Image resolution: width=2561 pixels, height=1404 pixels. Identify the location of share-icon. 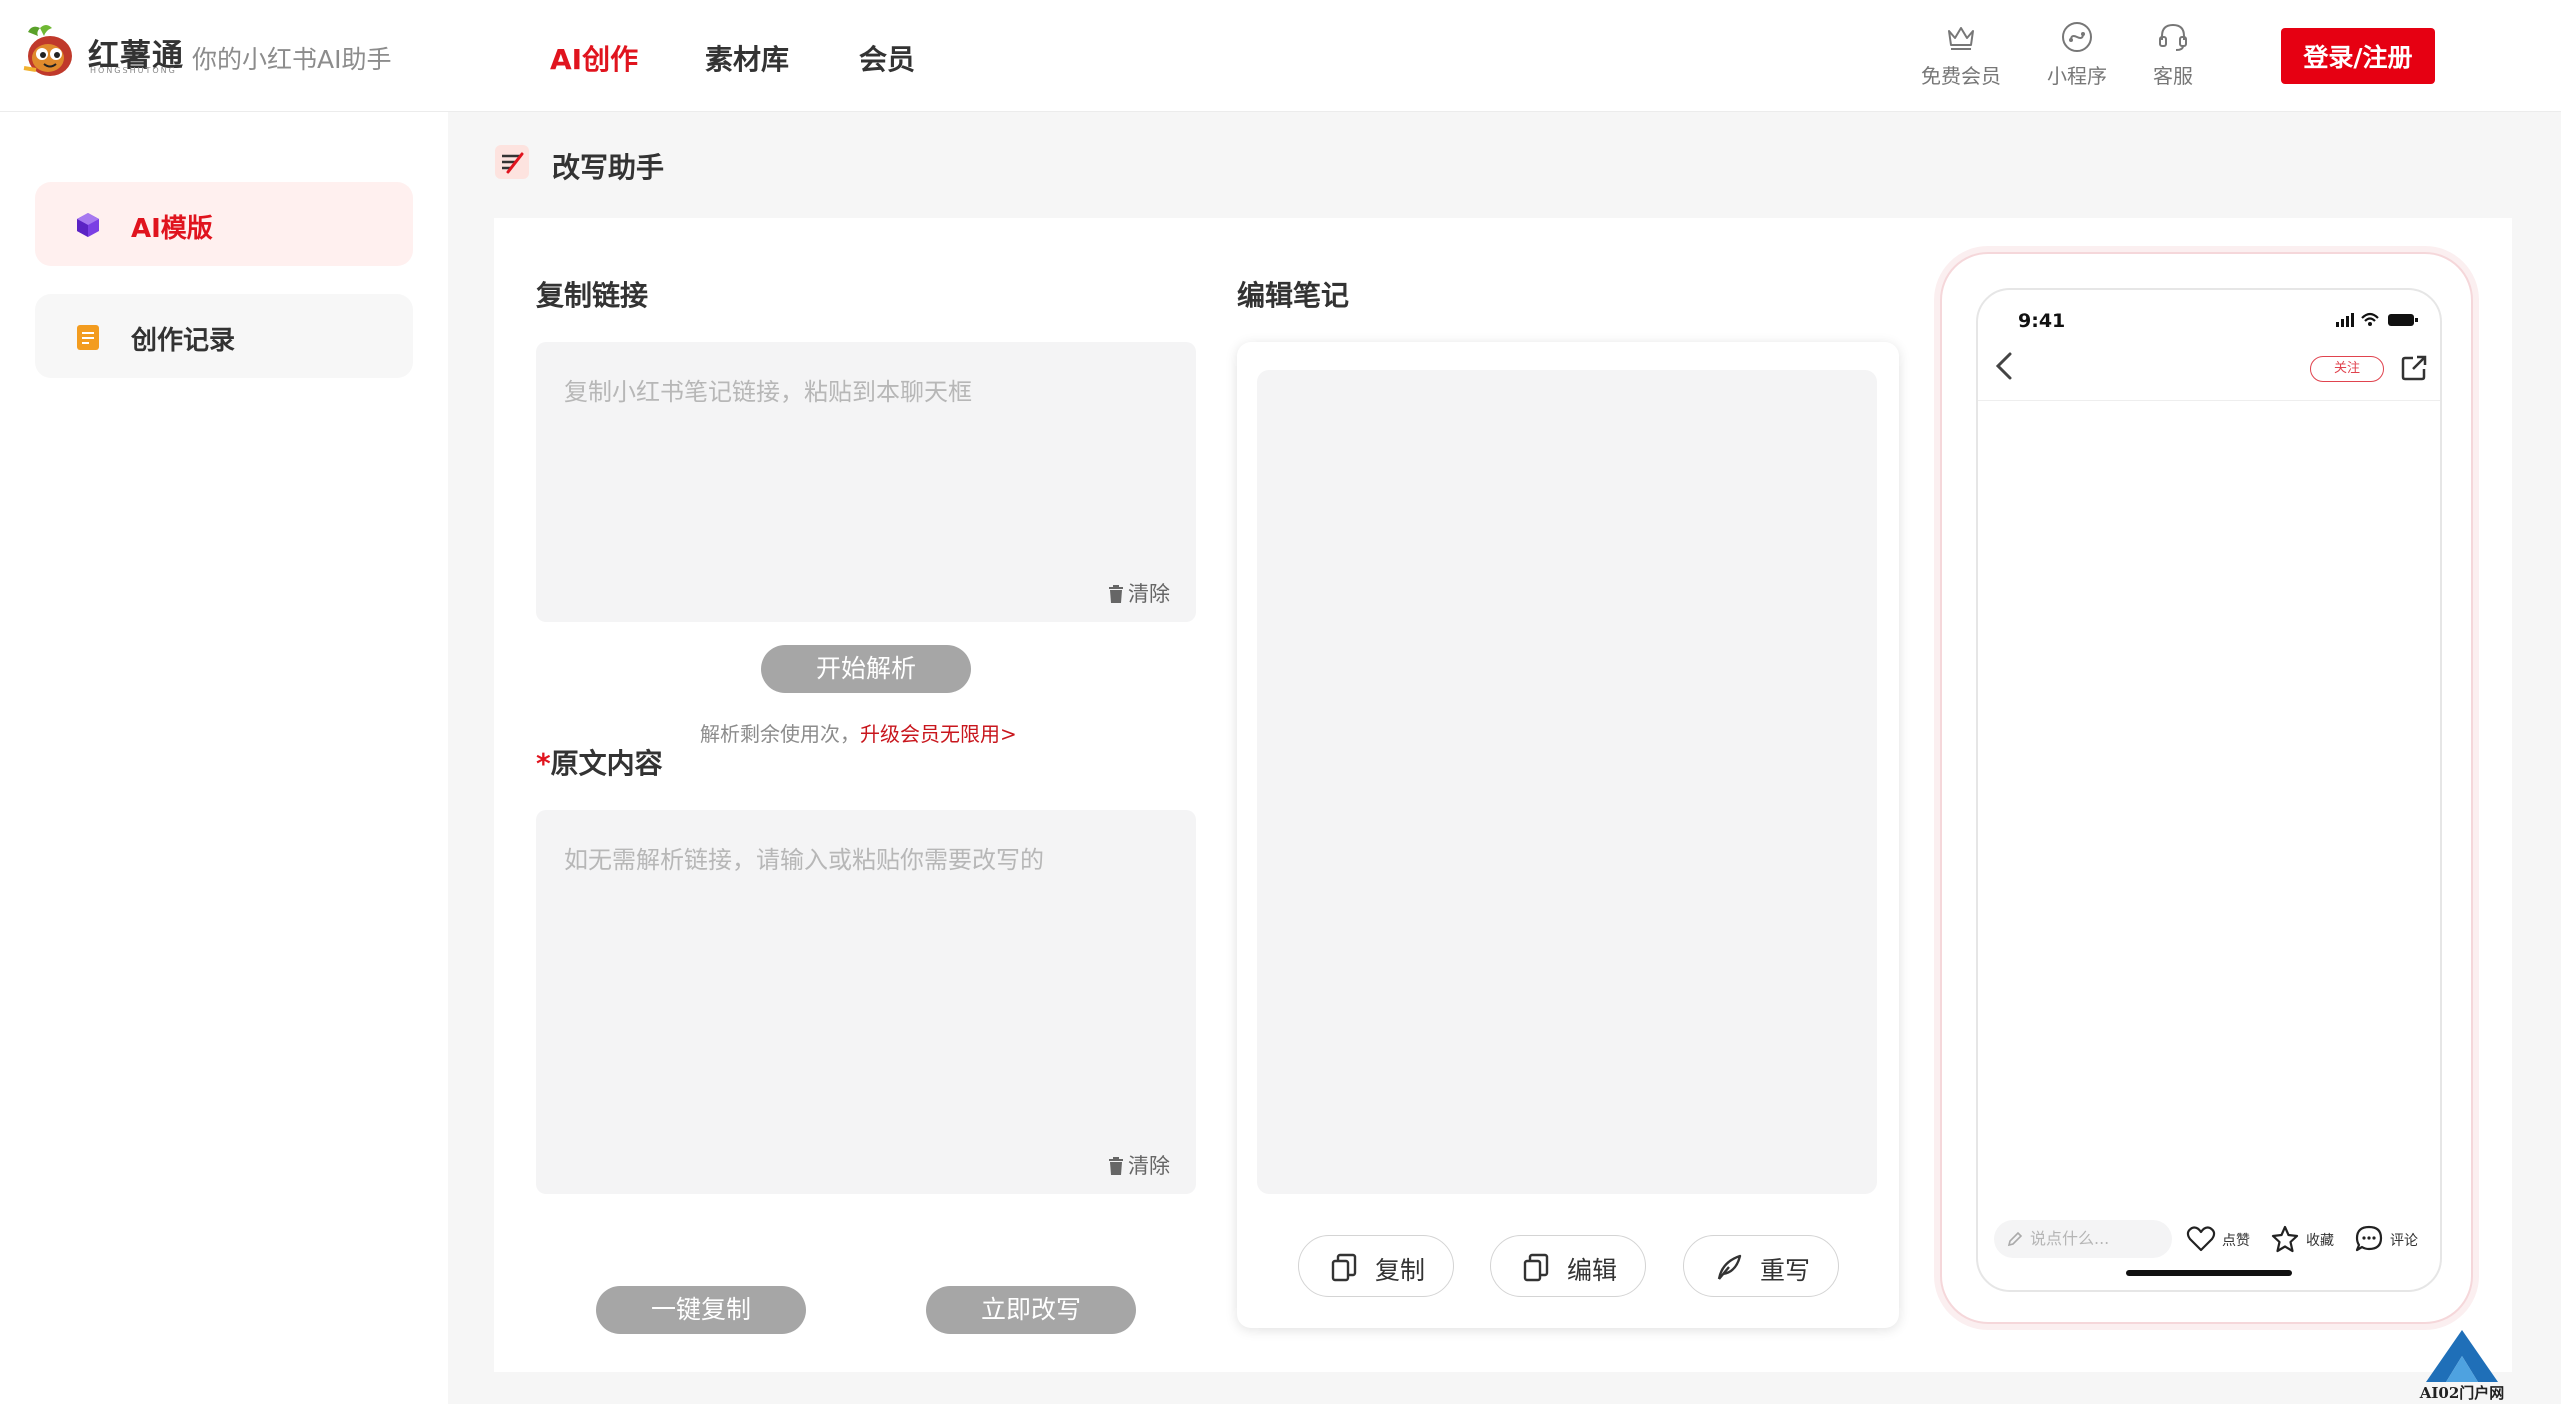
(2414, 368).